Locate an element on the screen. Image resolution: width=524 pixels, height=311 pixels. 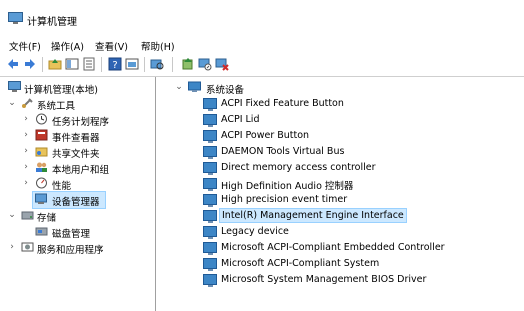
computer-management-icon is located at coordinates (15, 18).